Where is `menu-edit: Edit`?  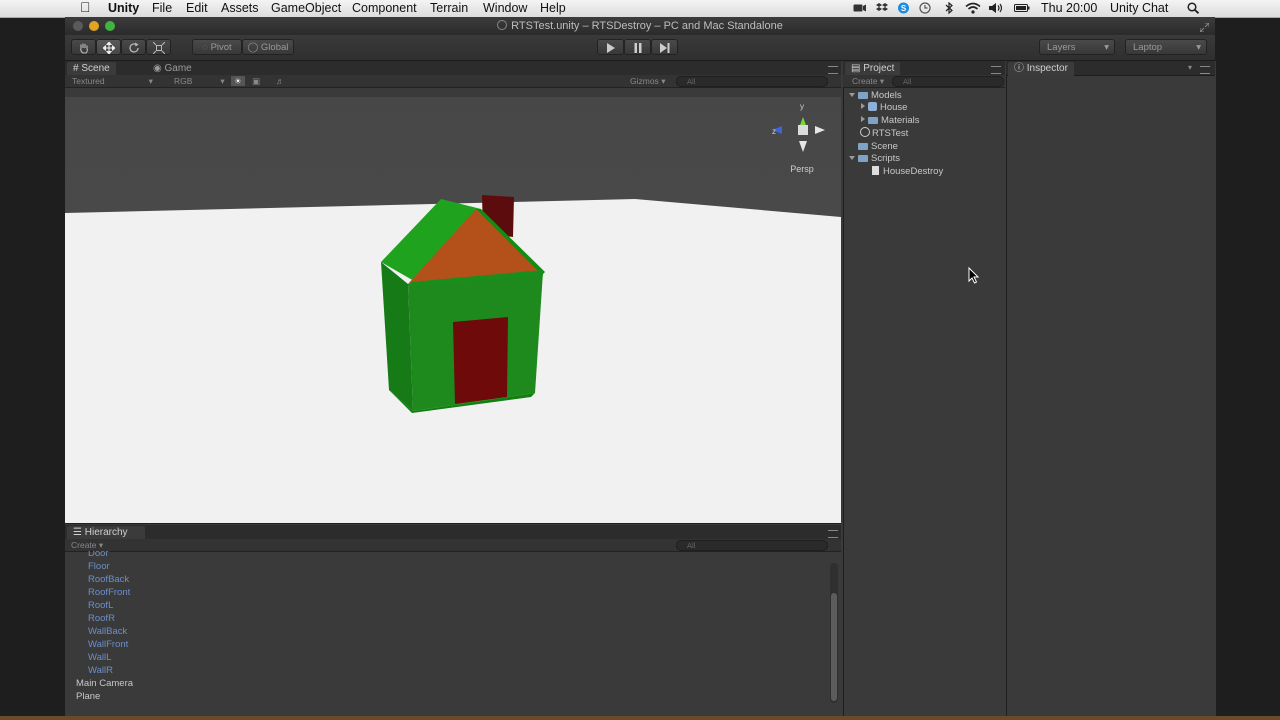
menu-edit: Edit is located at coordinates (197, 8).